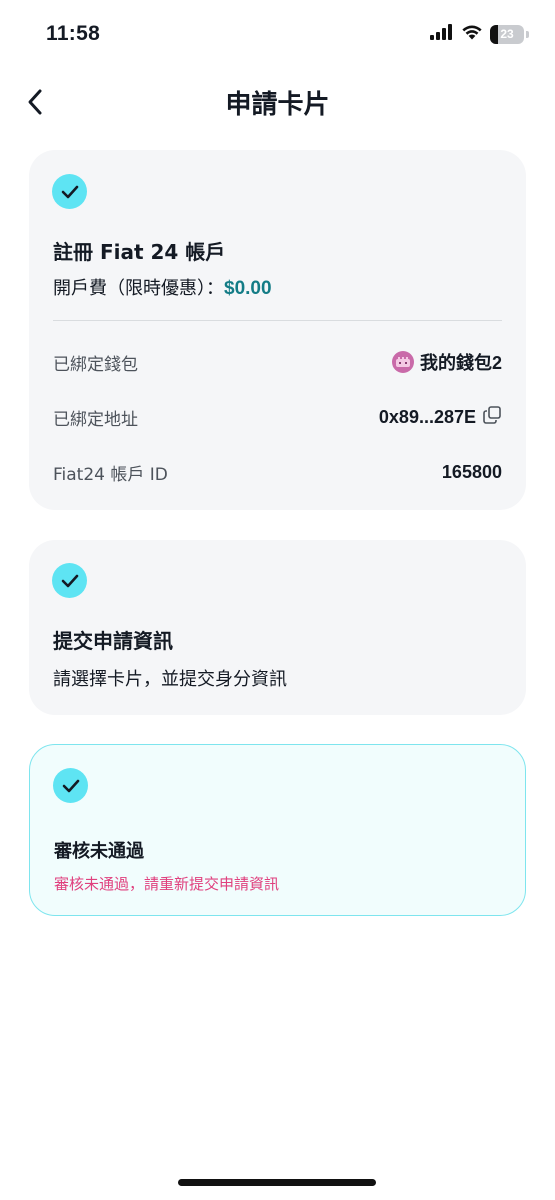  What do you see at coordinates (167, 884) in the screenshot?
I see `review-error-message: 審核未通過，請重新提交申請資訊` at bounding box center [167, 884].